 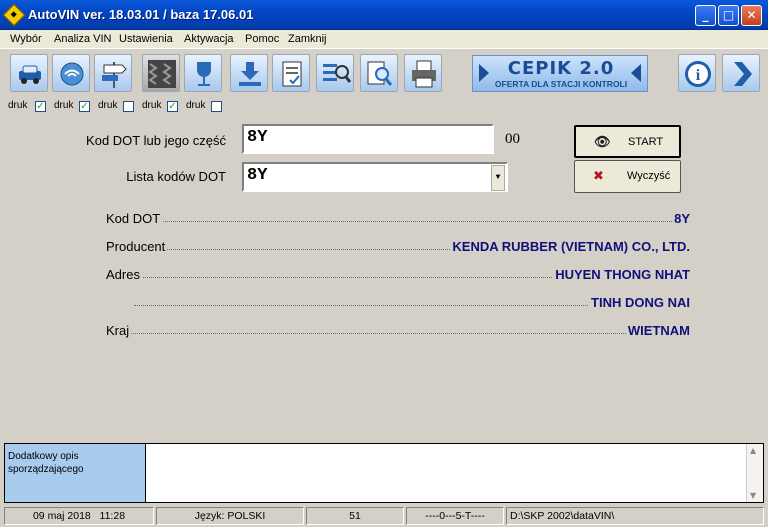 What do you see at coordinates (753, 495) in the screenshot?
I see `scroll-down-icon: ▼` at bounding box center [753, 495].